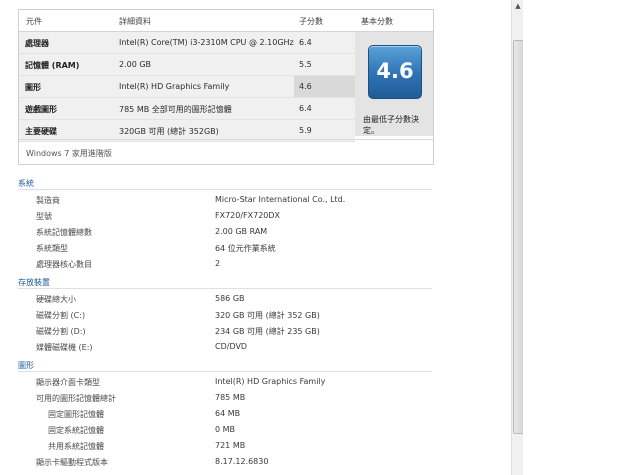  Describe the element at coordinates (231, 346) in the screenshot. I see `info-value: CD/DVD` at that location.